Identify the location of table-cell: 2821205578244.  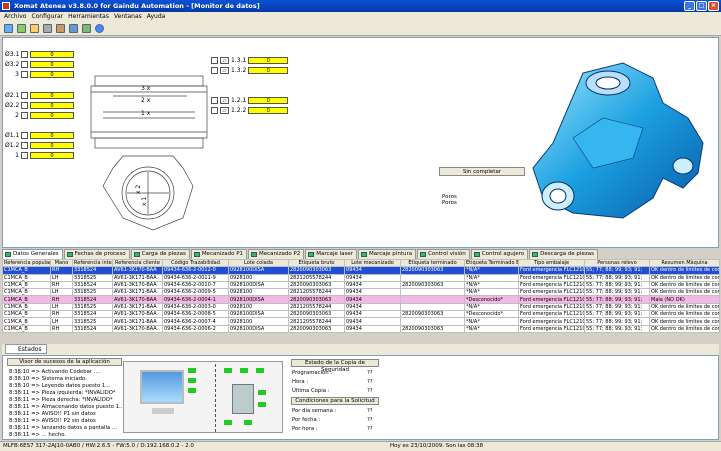
(316, 292).